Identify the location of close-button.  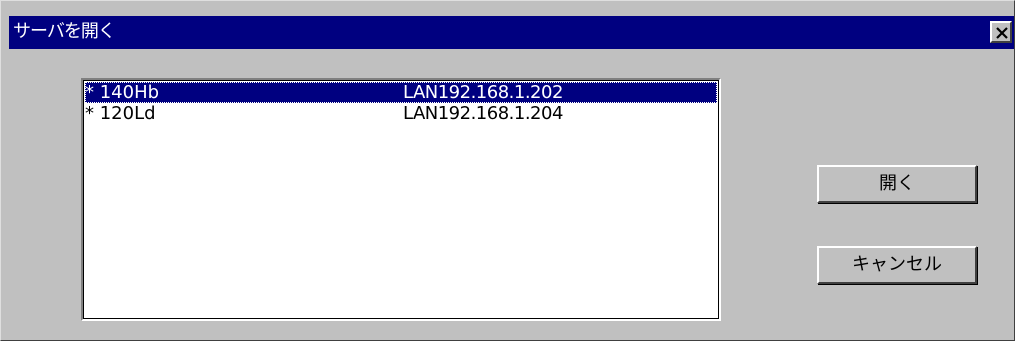
(1001, 32).